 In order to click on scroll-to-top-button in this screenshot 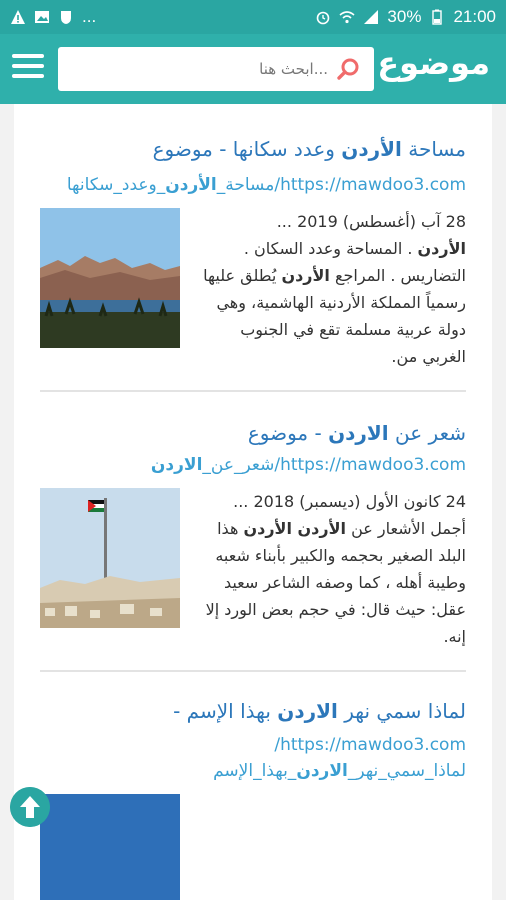, I will do `click(30, 807)`.